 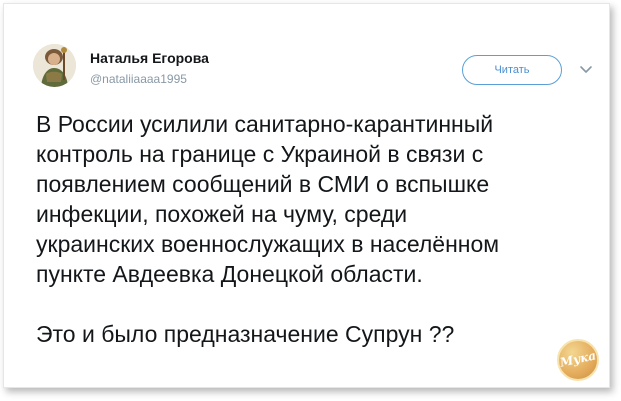 What do you see at coordinates (138, 79) in the screenshot?
I see `author-handle: @nataliiaaaa1995` at bounding box center [138, 79].